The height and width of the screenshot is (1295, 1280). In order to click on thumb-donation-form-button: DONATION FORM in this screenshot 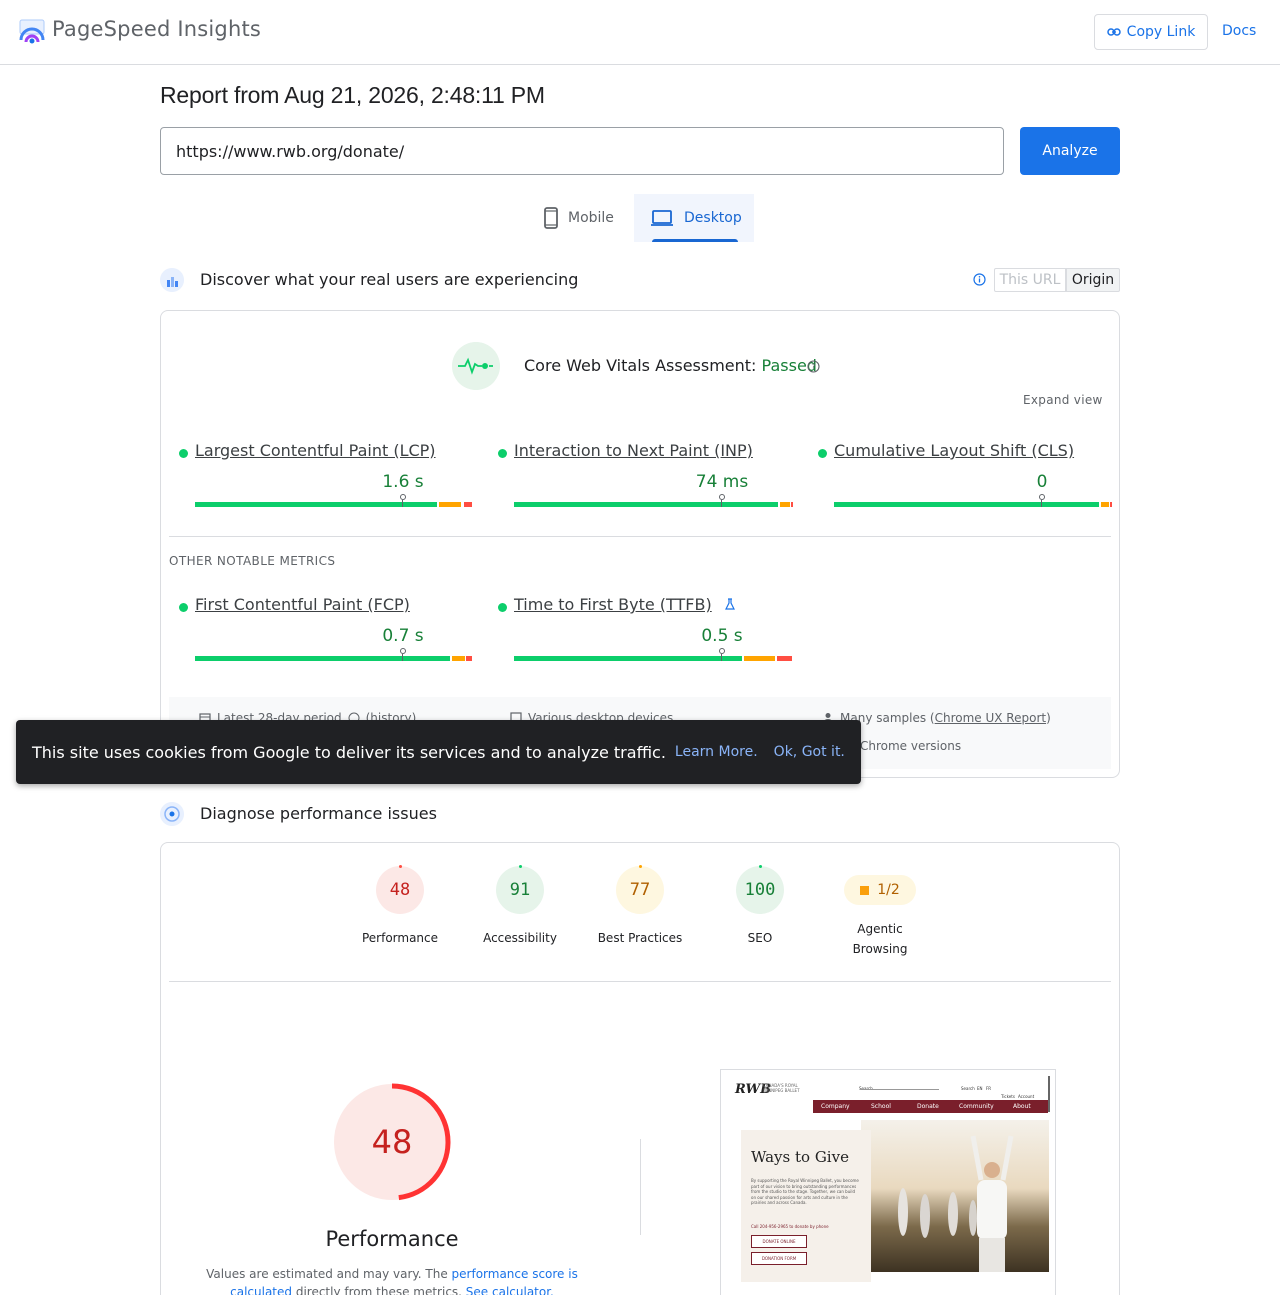, I will do `click(779, 1258)`.